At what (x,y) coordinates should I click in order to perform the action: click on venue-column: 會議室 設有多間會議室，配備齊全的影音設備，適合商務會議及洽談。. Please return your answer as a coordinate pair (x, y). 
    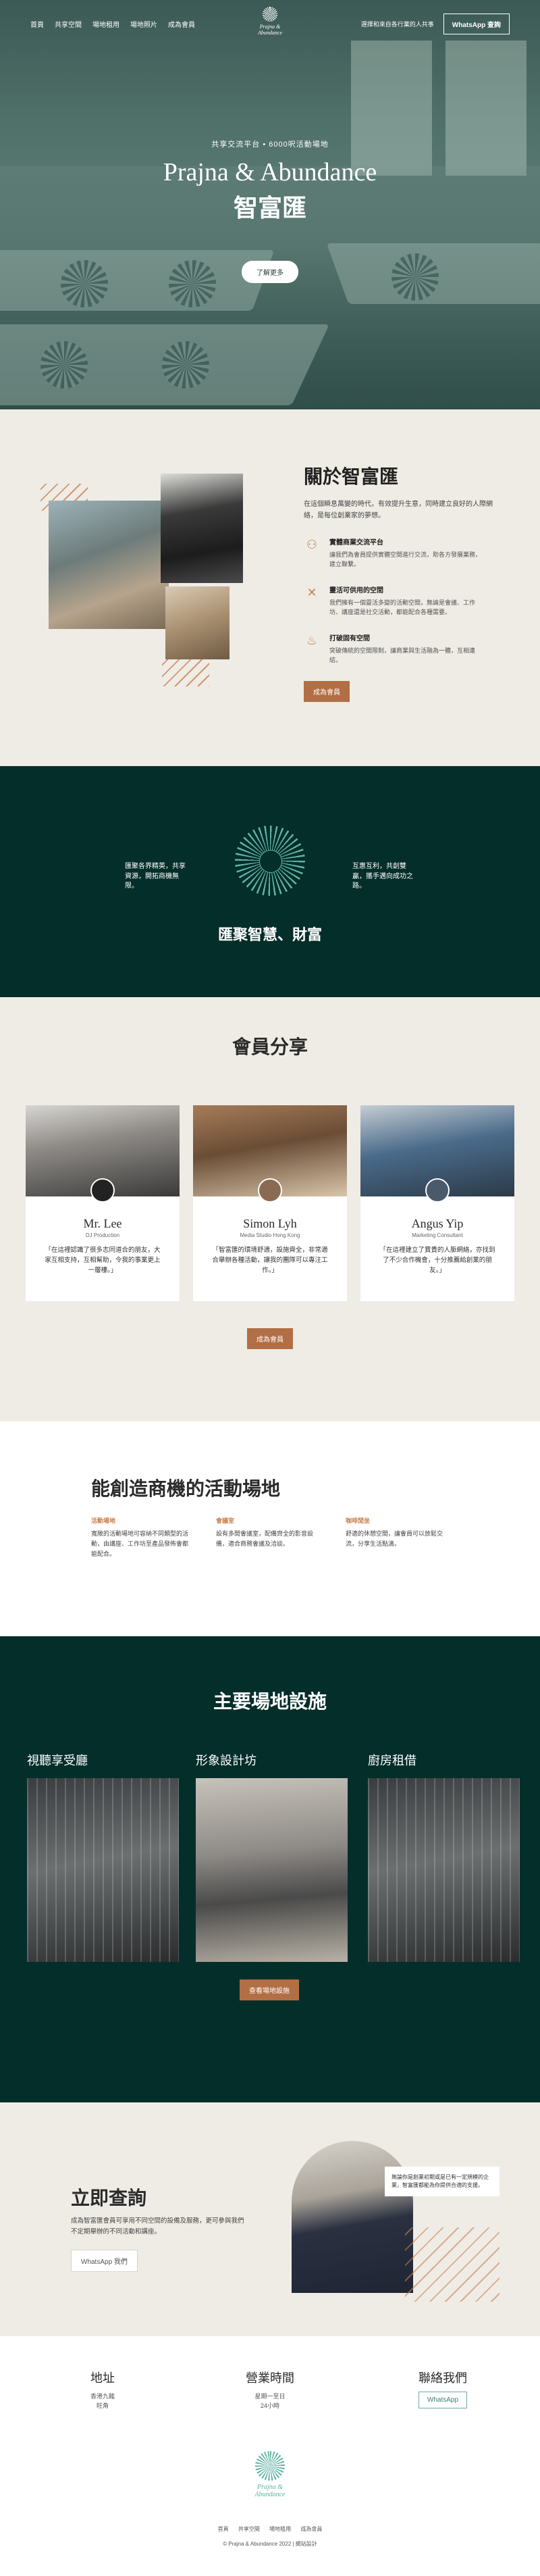
    Looking at the image, I should click on (266, 1532).